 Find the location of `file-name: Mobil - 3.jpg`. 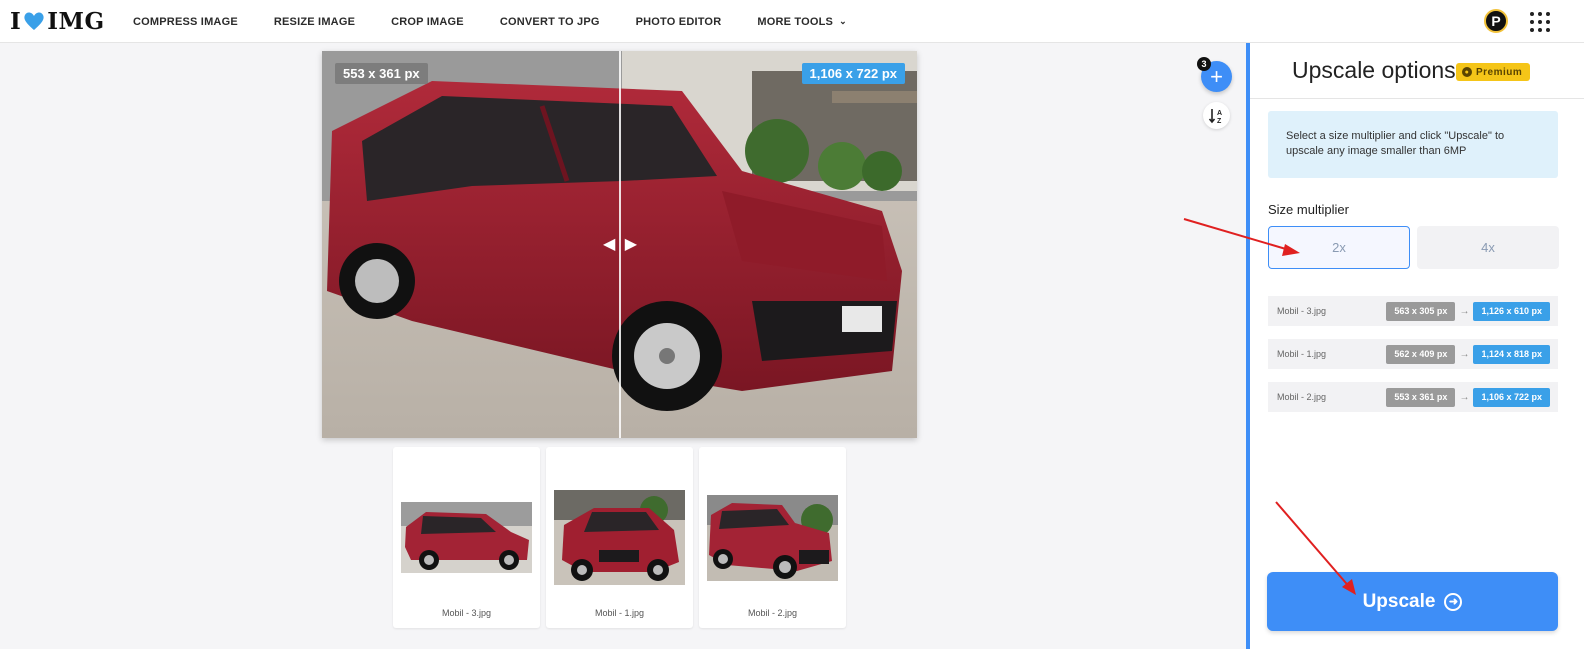

file-name: Mobil - 3.jpg is located at coordinates (1302, 311).